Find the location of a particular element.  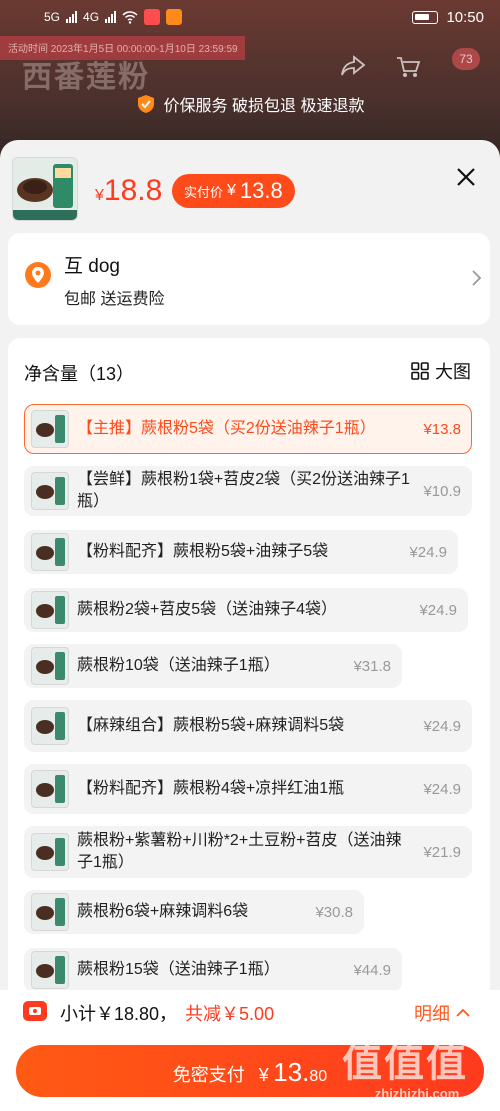

option-price: ¥10.9 is located at coordinates (442, 491).